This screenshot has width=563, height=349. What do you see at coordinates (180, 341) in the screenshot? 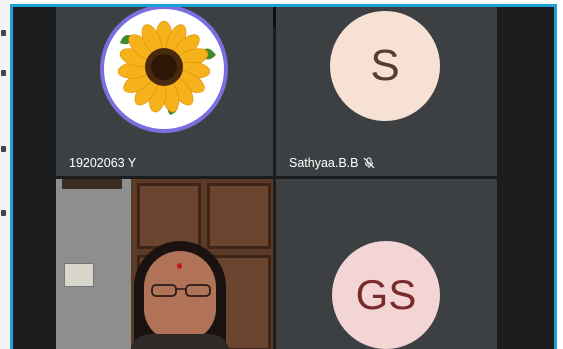
I see `participant-video-clothing` at bounding box center [180, 341].